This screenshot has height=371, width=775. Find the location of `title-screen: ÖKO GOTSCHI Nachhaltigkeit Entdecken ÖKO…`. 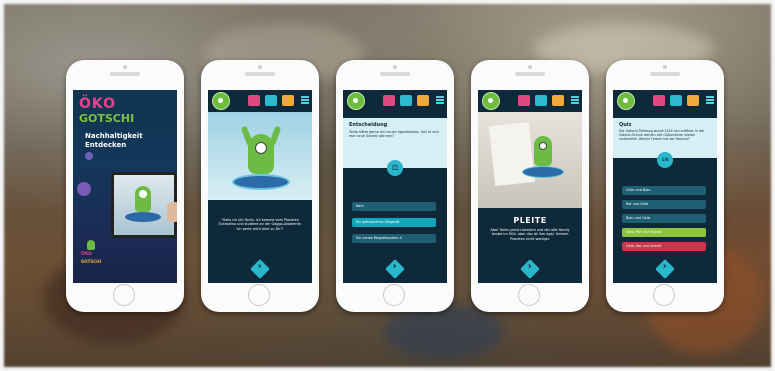

title-screen: ÖKO GOTSCHI Nachhaltigkeit Entdecken ÖKO… is located at coordinates (125, 186).